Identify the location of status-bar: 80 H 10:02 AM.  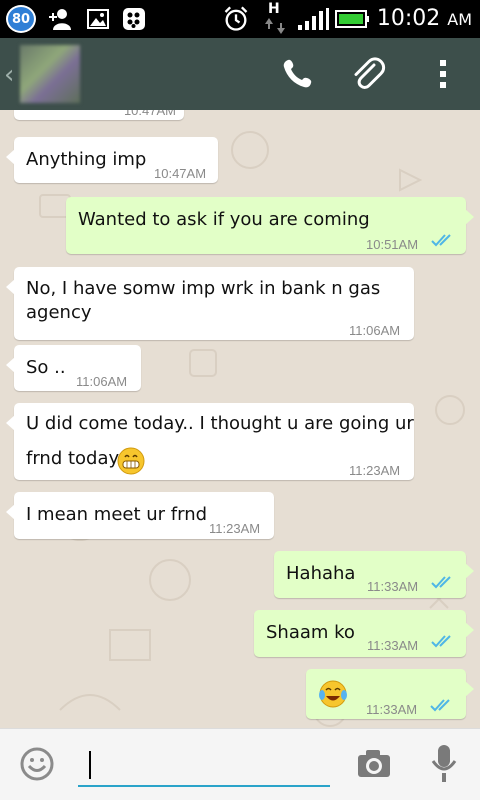
(240, 19).